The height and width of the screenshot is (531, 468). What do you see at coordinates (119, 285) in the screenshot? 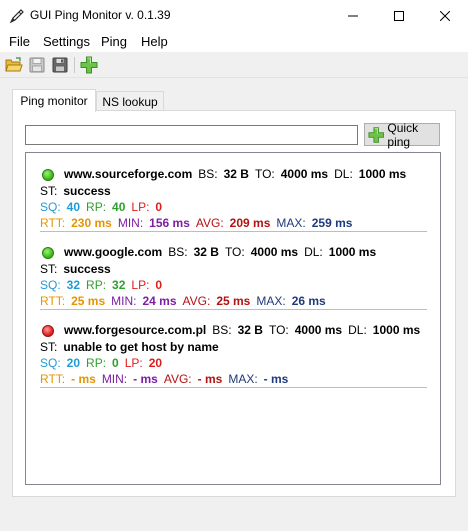
I see `rp-value: 32` at bounding box center [119, 285].